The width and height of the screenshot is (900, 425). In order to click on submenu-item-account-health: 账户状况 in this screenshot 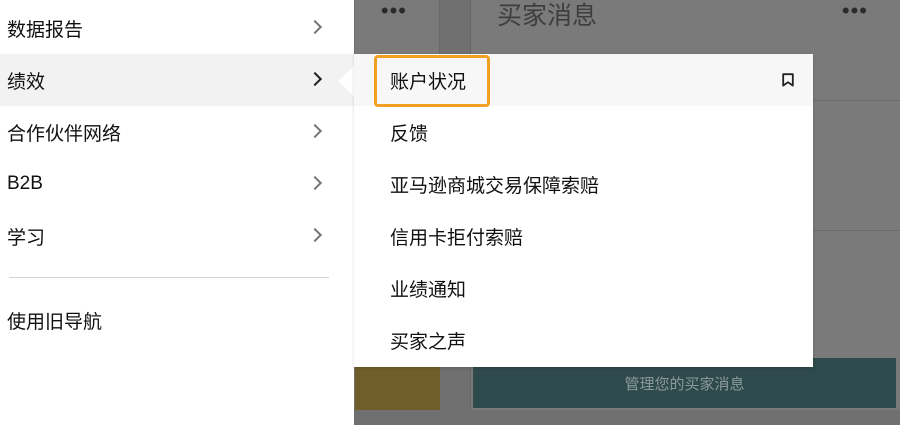, I will do `click(583, 80)`.